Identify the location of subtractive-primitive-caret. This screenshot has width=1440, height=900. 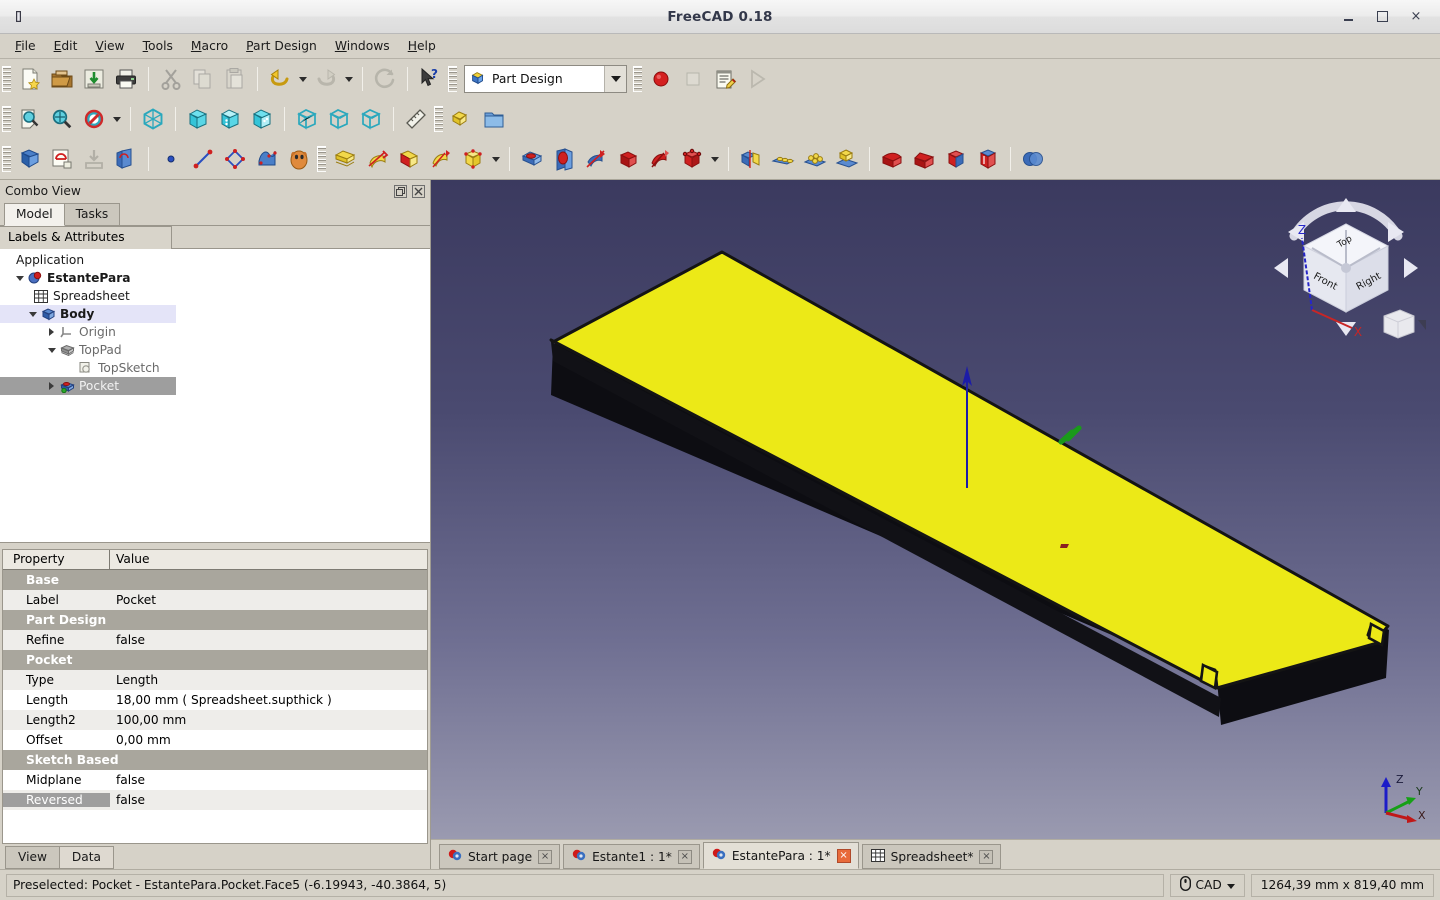
(715, 159).